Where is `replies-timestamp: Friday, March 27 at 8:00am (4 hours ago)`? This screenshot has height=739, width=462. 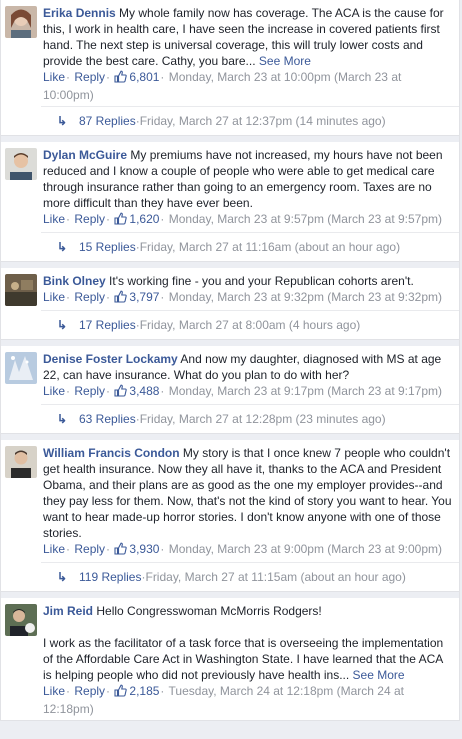 replies-timestamp: Friday, March 27 at 8:00am (4 hours ago) is located at coordinates (250, 325).